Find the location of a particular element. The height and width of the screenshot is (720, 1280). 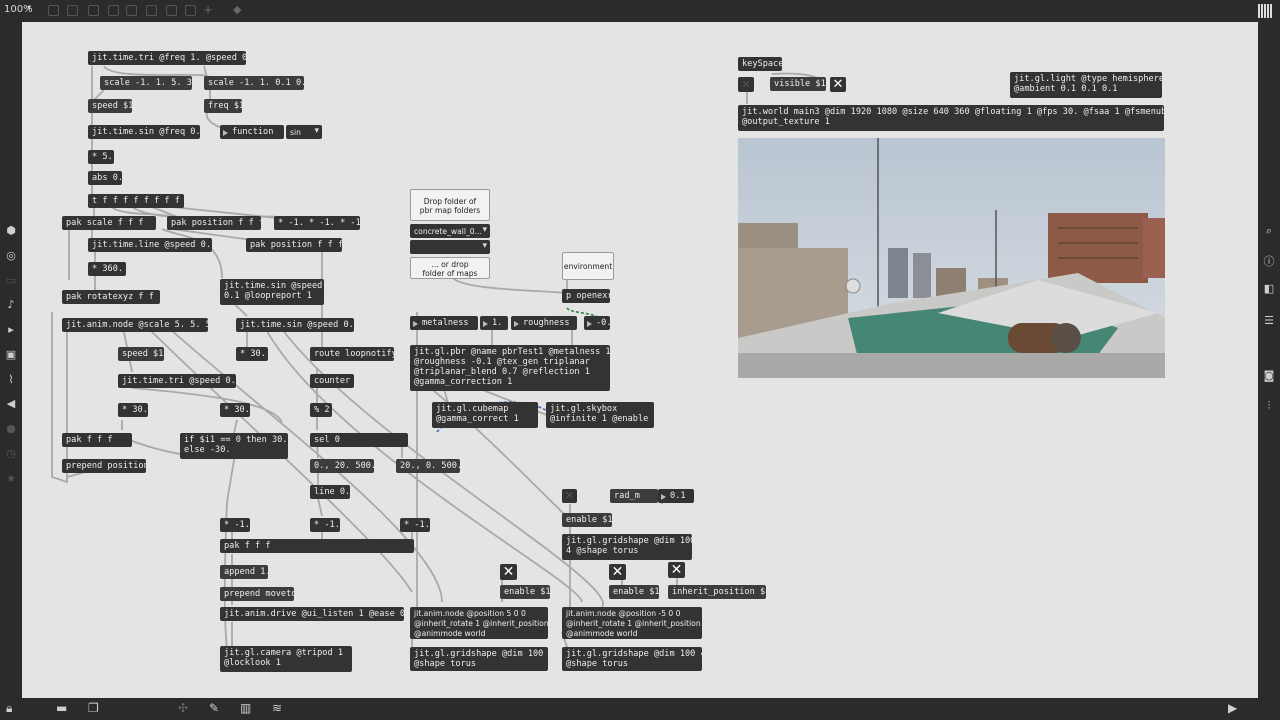

msg-speed-2: speed $1 is located at coordinates (141, 354).